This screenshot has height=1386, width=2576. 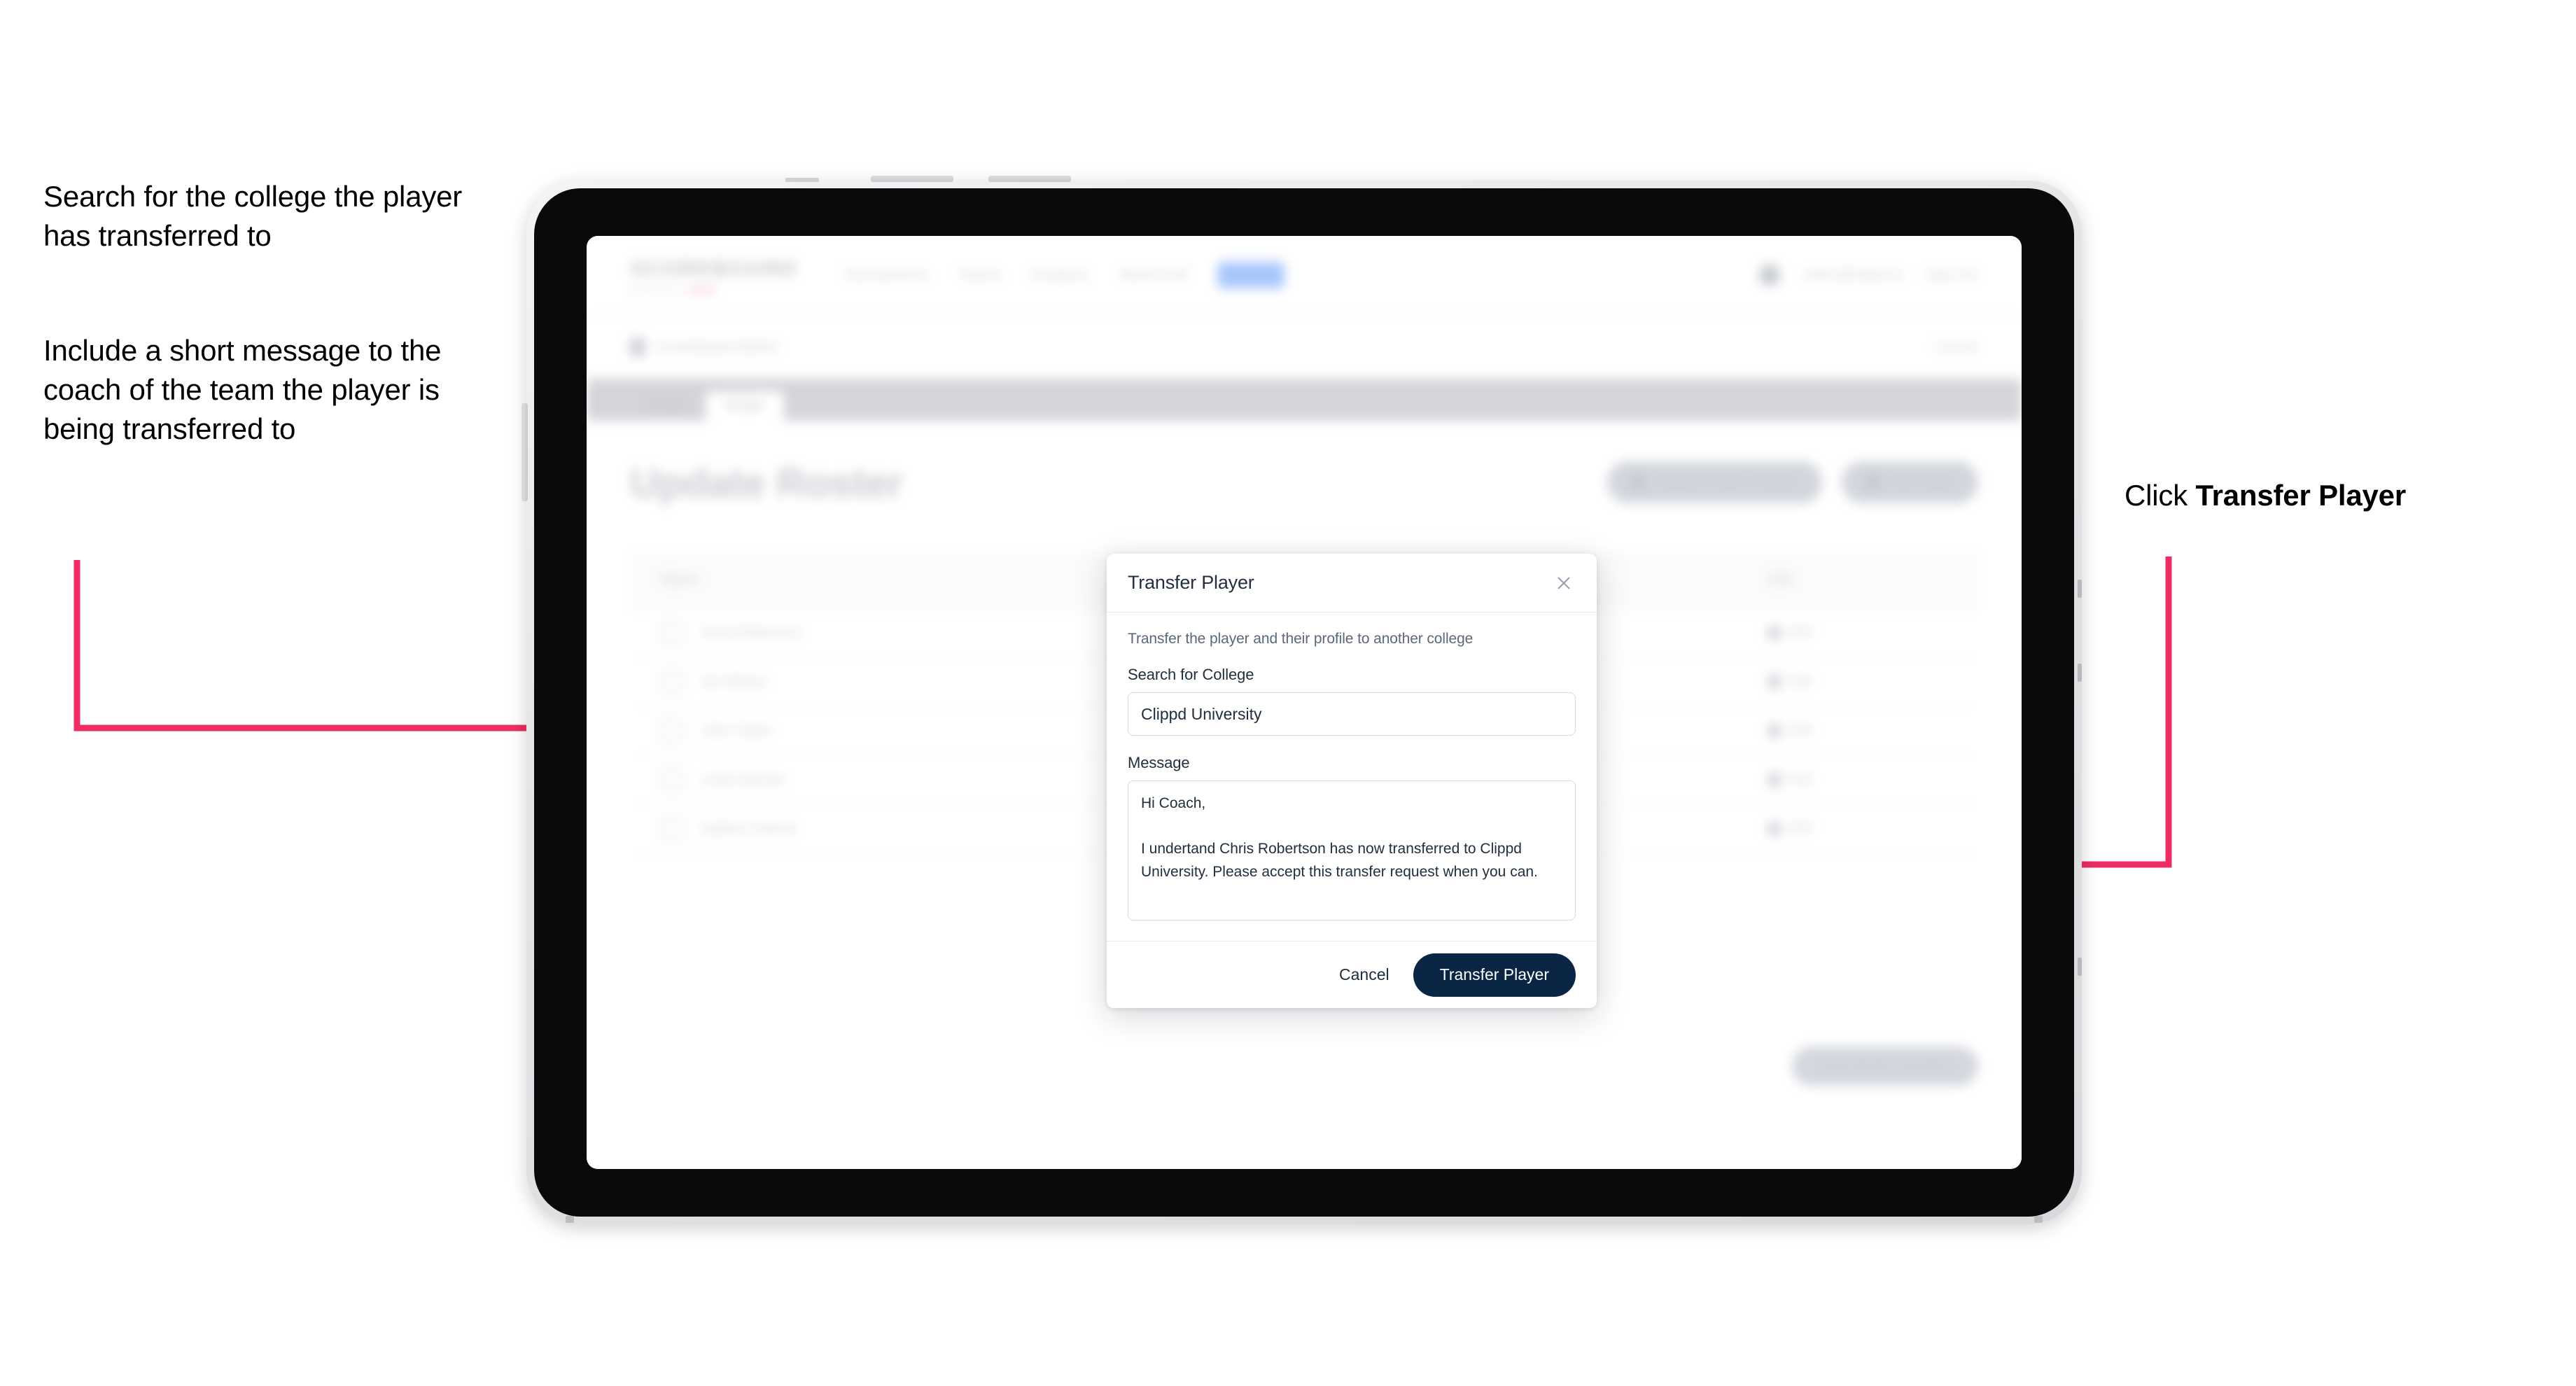 I want to click on save-roster-area: Save Roster Changes, so click(x=1885, y=1066).